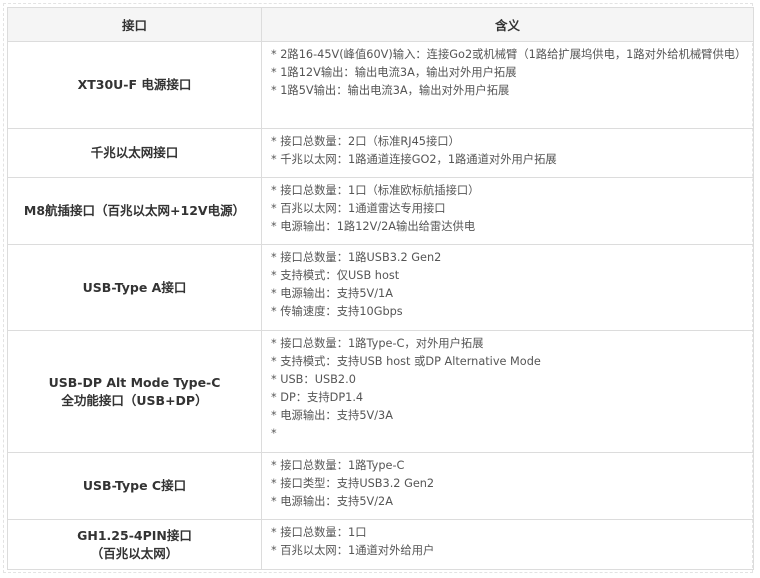  I want to click on table-header-row: 接口 含义, so click(380, 24).